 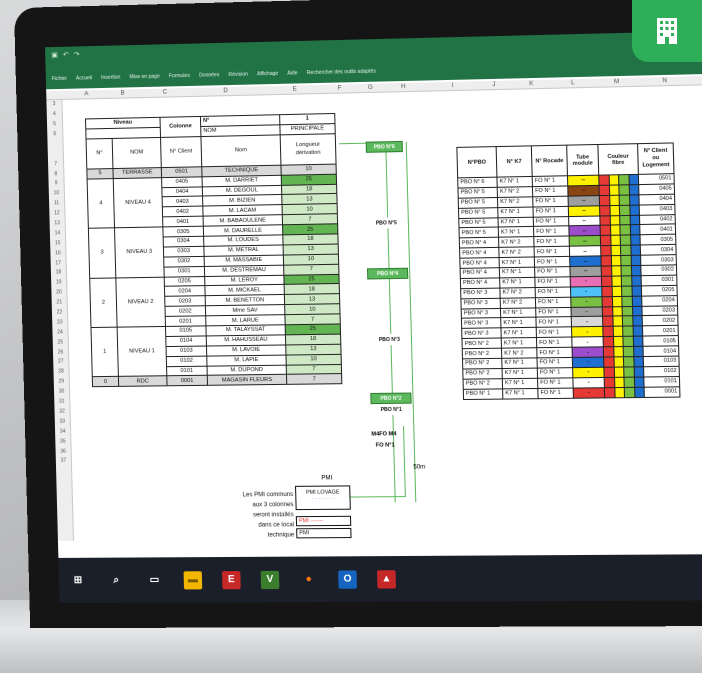 What do you see at coordinates (57, 224) in the screenshot?
I see `row-header: 13` at bounding box center [57, 224].